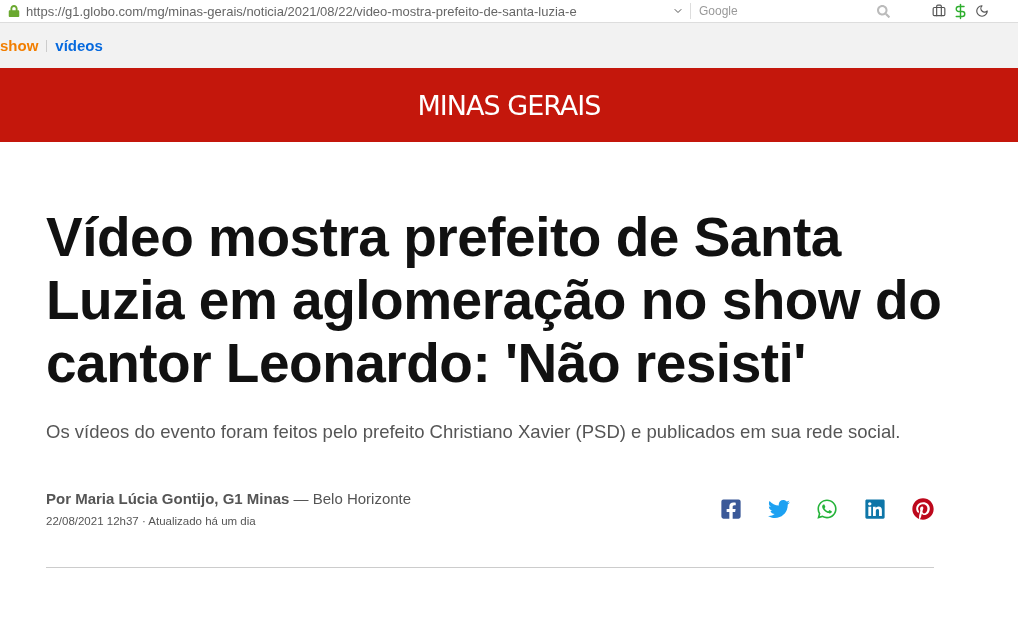 Image resolution: width=1018 pixels, height=630 pixels. What do you see at coordinates (346, 11) in the screenshot?
I see `url-field: https://g1.globo.com/mg/minas-gerais/noticia/2021/08/22/video-mostra-prefeito-de-santa-luzia-e` at bounding box center [346, 11].